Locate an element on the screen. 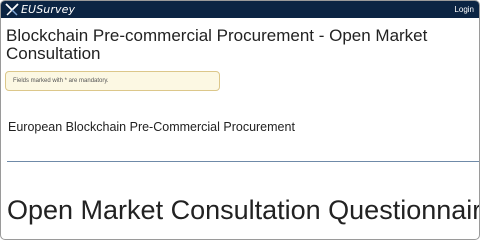 The width and height of the screenshot is (480, 240). eusurvey-logo: EUSurvey is located at coordinates (40, 9).